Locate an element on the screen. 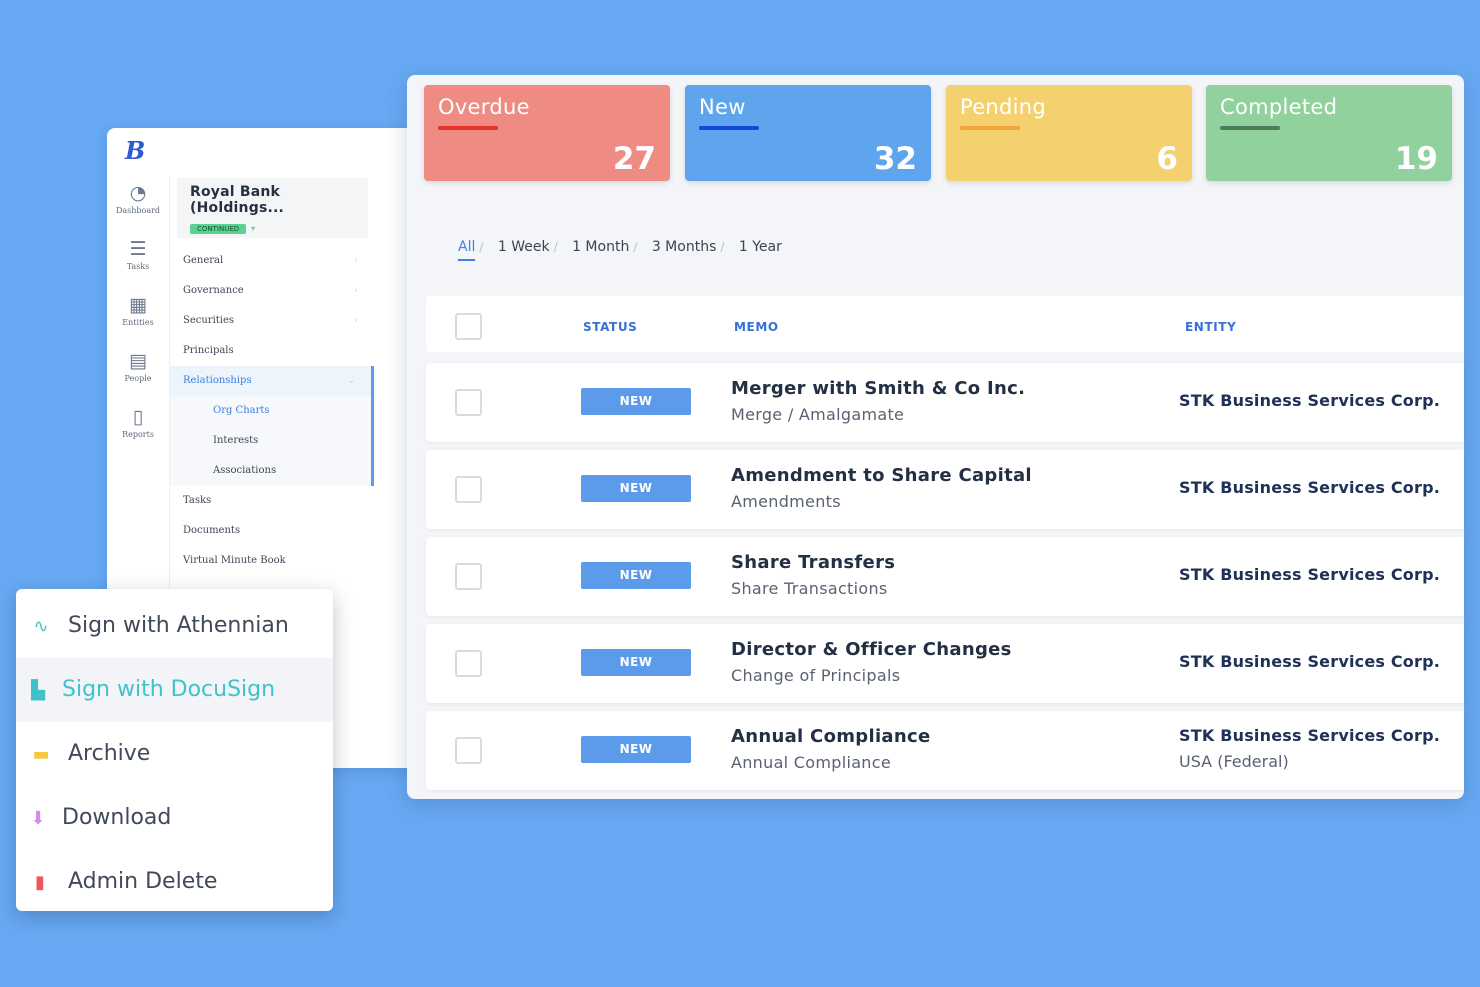 Image resolution: width=1480 pixels, height=987 pixels. menu-item-securities: Securities ‹ is located at coordinates (272, 321).